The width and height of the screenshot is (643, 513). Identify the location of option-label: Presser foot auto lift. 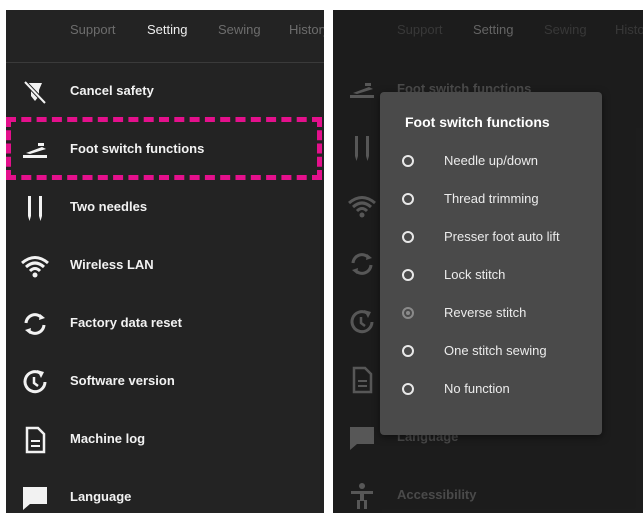
(502, 236).